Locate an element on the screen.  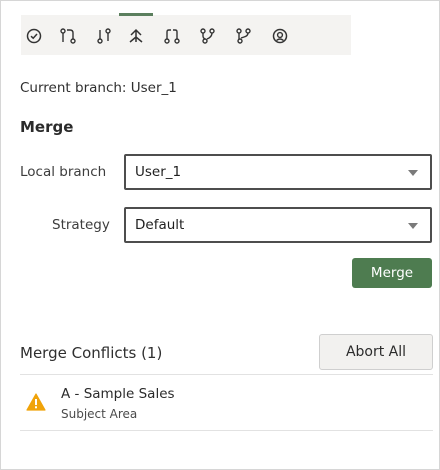
git-pull-request-icon is located at coordinates (172, 36).